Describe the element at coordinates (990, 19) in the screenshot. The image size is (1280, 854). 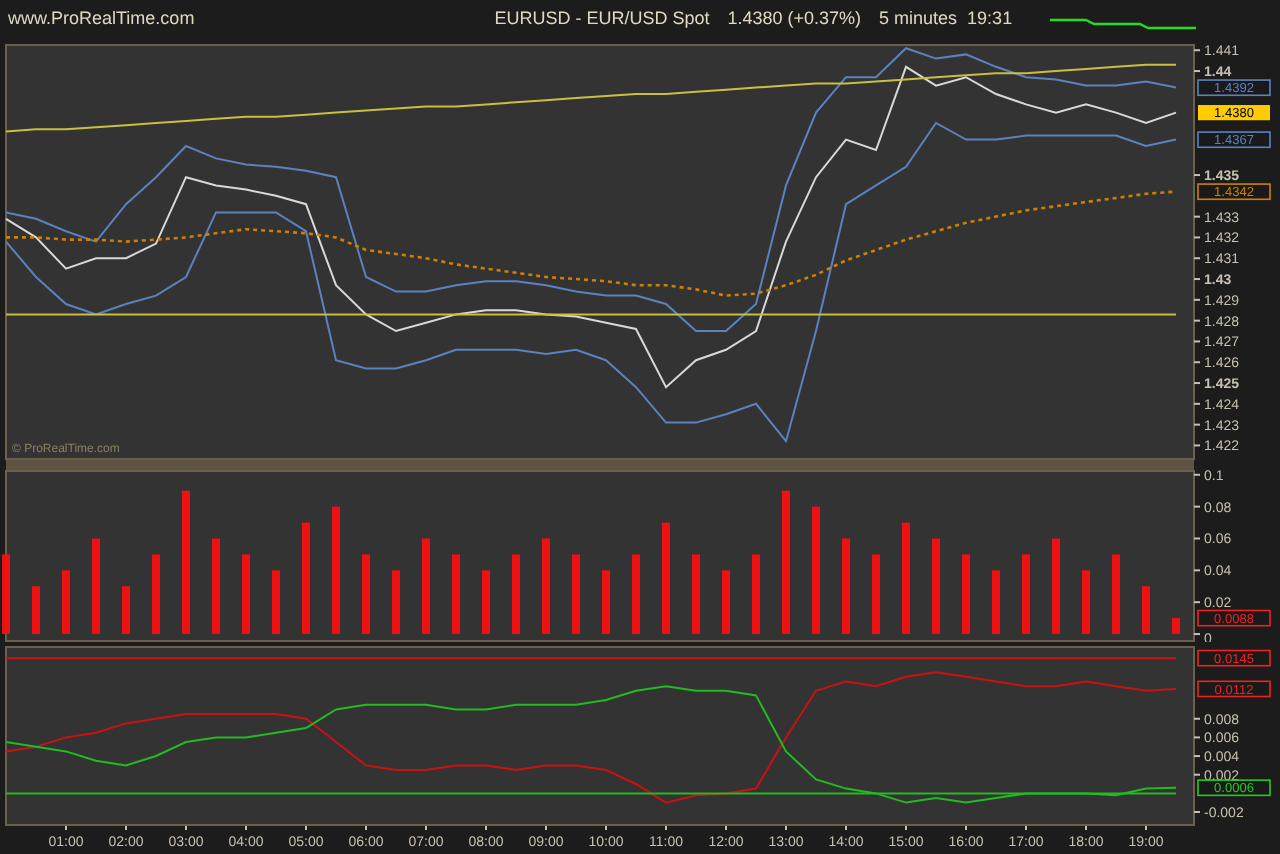
I see `clock-time: 19:31` at that location.